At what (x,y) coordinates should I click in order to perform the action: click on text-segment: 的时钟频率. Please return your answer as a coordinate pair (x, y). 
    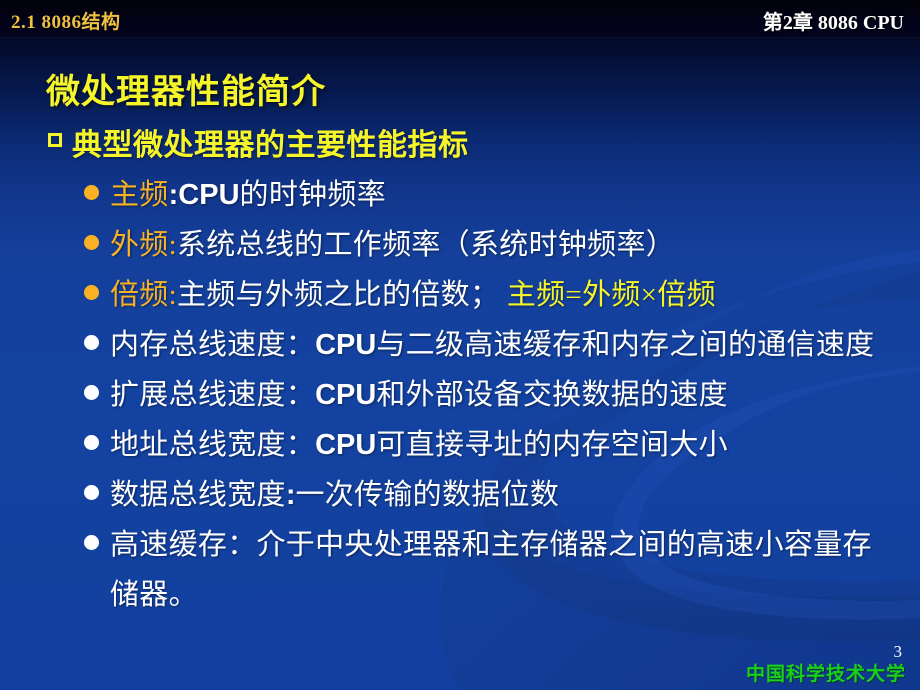
    Looking at the image, I should click on (313, 195).